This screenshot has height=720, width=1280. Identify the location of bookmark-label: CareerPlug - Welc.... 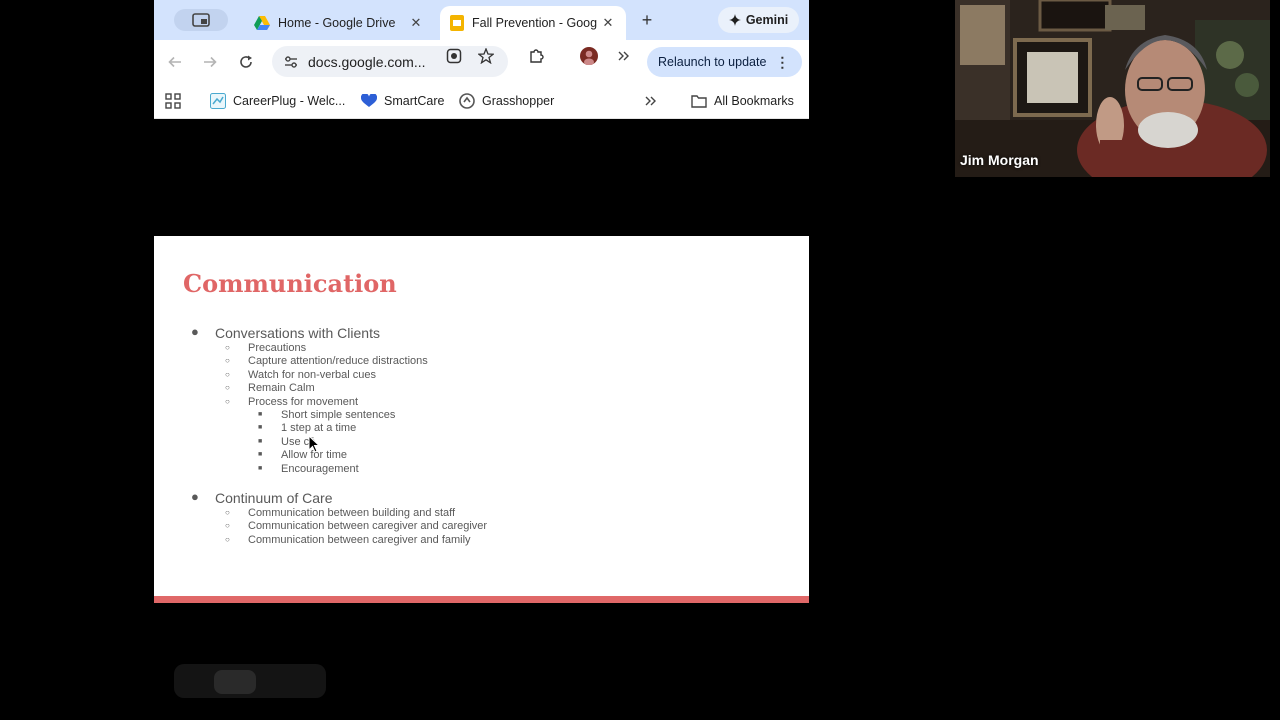
(289, 101).